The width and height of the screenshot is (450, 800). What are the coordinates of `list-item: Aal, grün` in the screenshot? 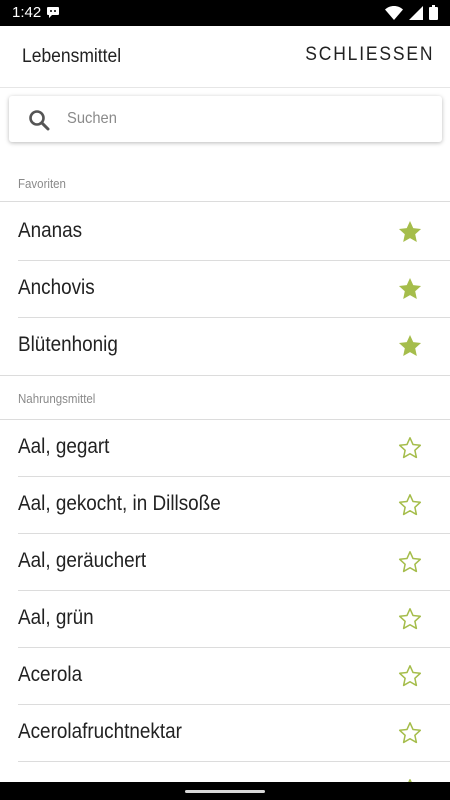 It's located at (225, 619).